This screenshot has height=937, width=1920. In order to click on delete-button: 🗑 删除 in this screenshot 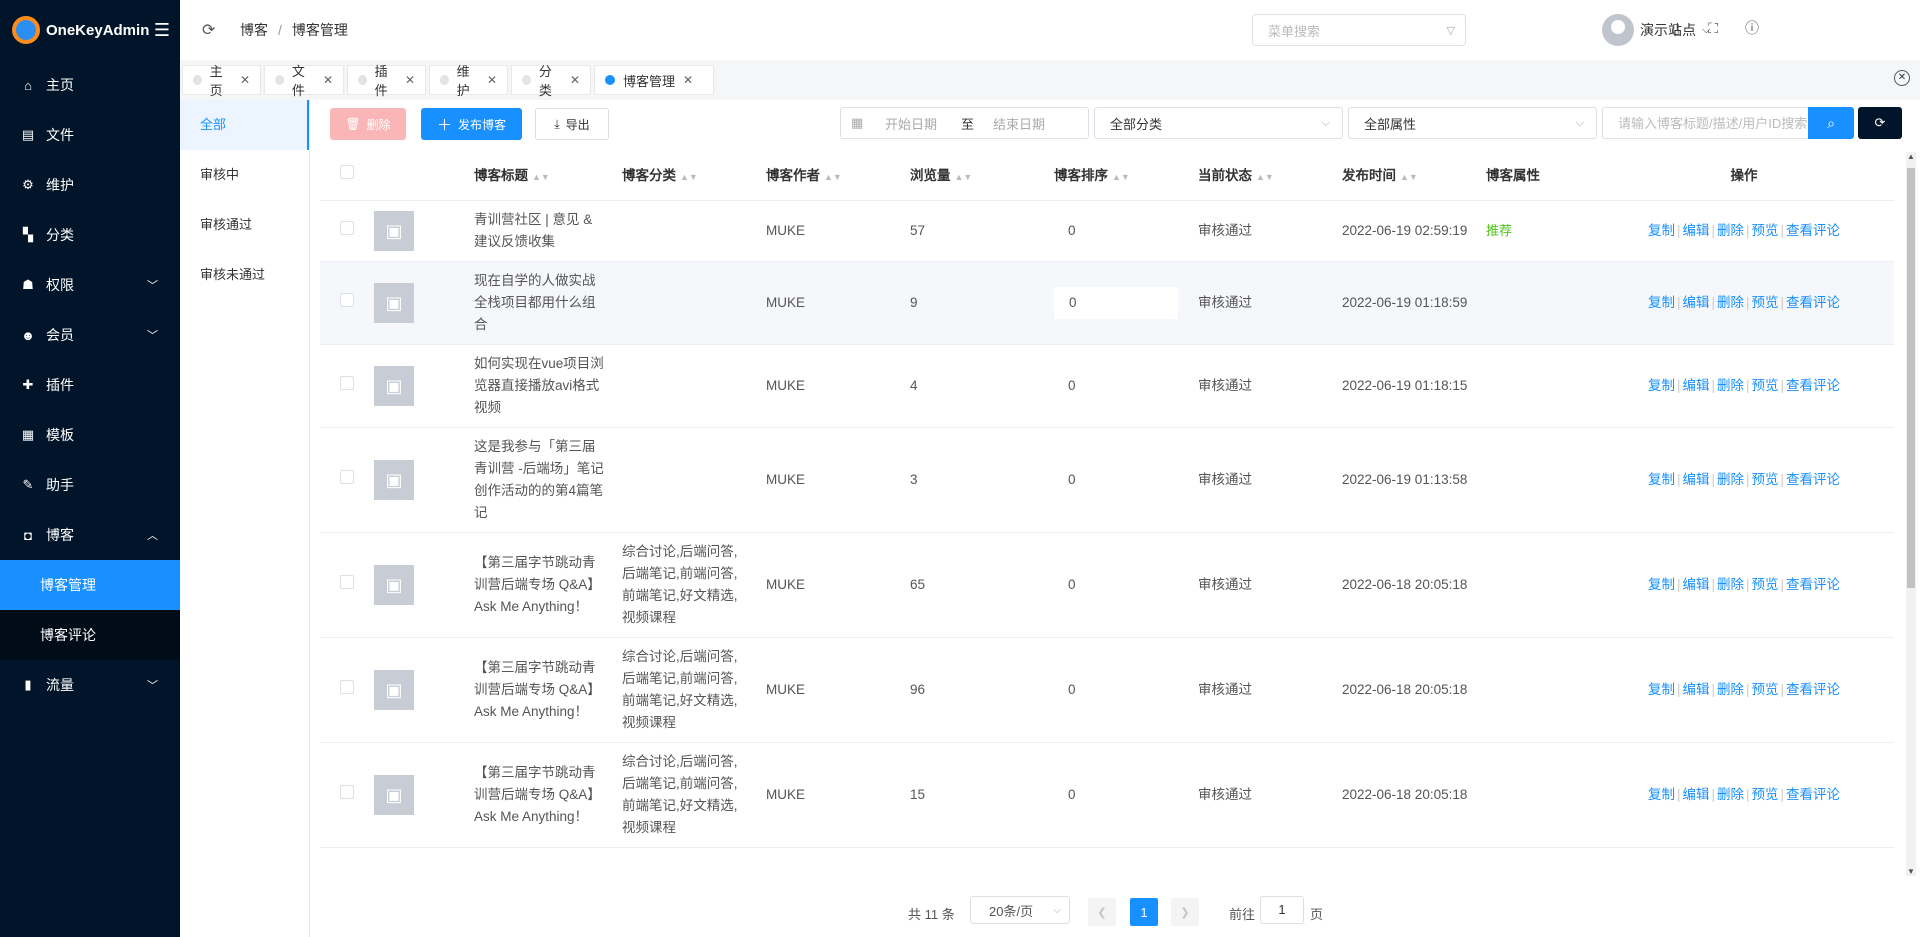, I will do `click(368, 124)`.